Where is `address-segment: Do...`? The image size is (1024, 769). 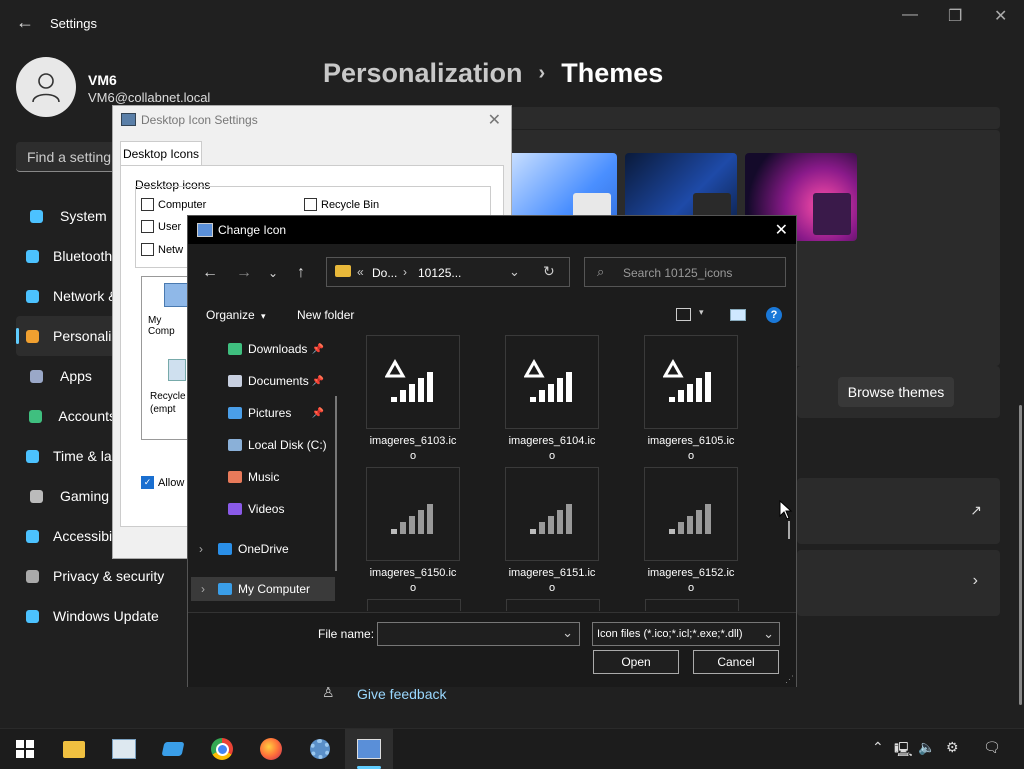 address-segment: Do... is located at coordinates (384, 273).